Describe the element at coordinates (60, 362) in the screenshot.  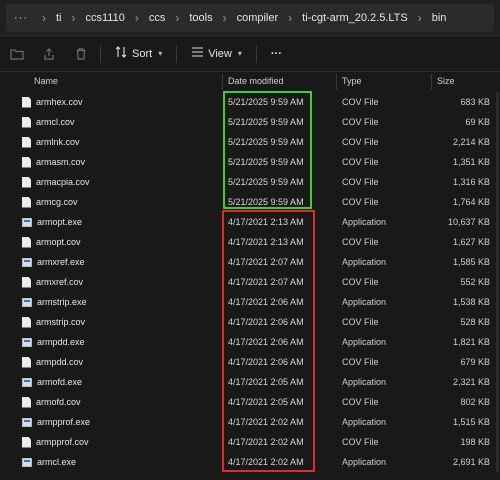
I see `file-name: armpdd.cov` at that location.